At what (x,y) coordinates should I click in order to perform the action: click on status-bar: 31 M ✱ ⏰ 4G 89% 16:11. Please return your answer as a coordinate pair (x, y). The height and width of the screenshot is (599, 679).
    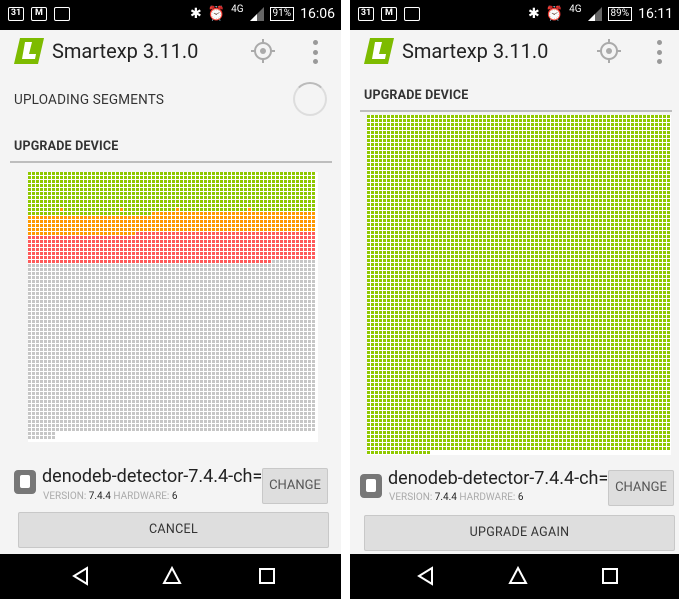
    Looking at the image, I should click on (514, 15).